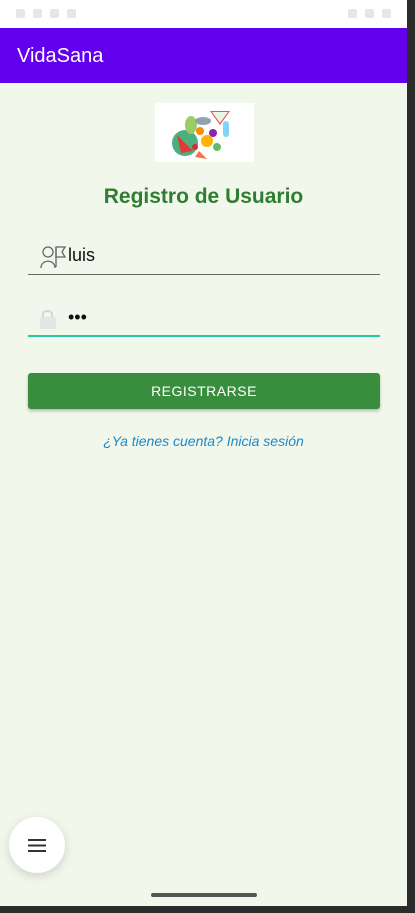  I want to click on fruits-vegetables-logo, so click(204, 132).